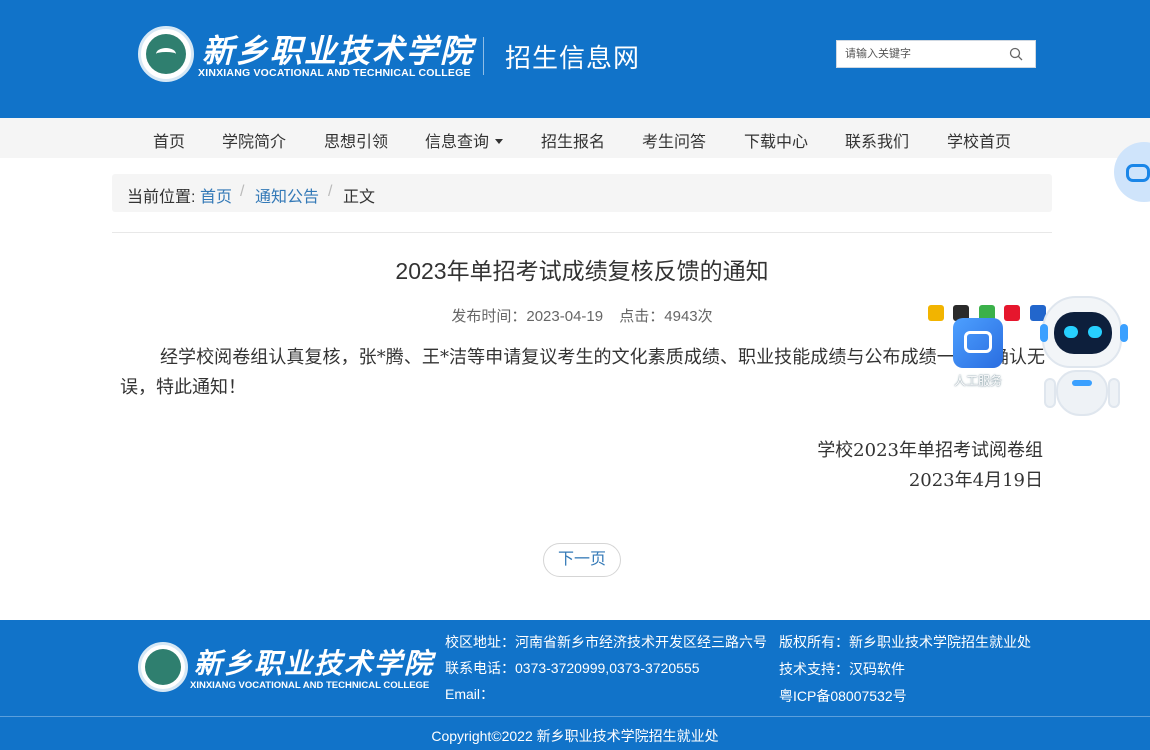 This screenshot has height=750, width=1150. What do you see at coordinates (979, 140) in the screenshot?
I see `nav-item-school-home: 学校首页` at bounding box center [979, 140].